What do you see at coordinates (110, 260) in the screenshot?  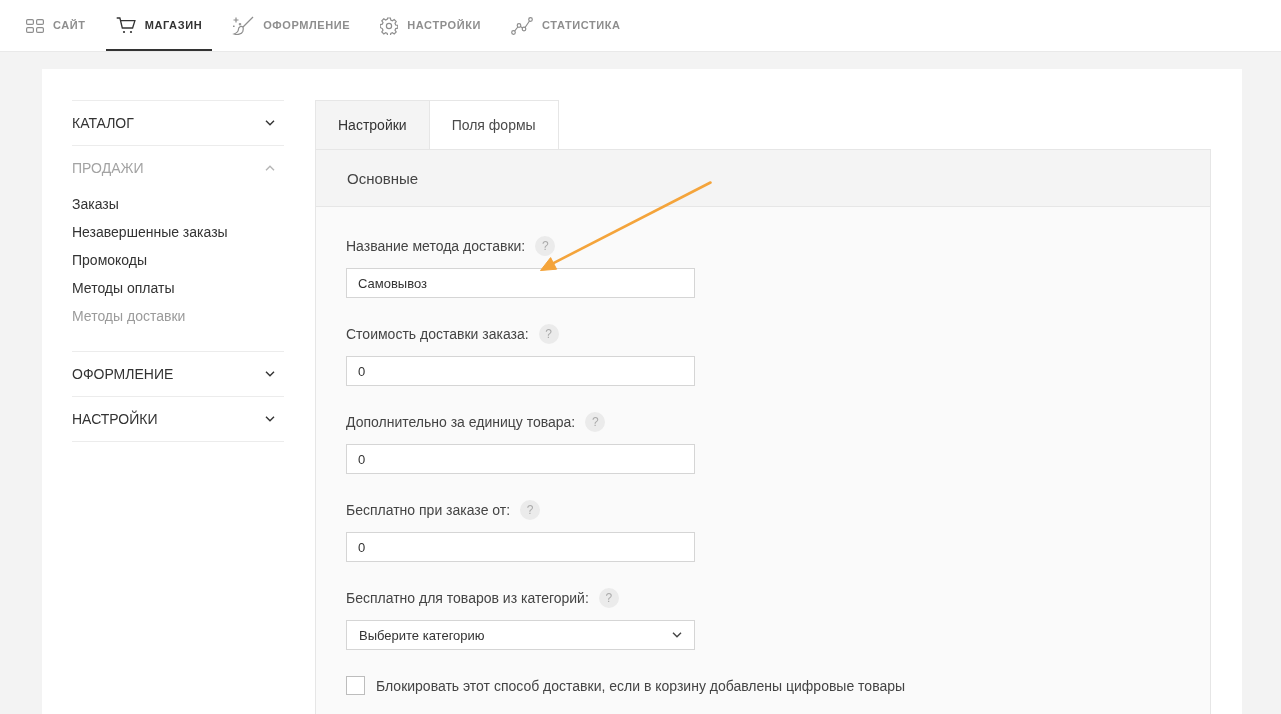 I see `sidebar-link: Промокоды` at bounding box center [110, 260].